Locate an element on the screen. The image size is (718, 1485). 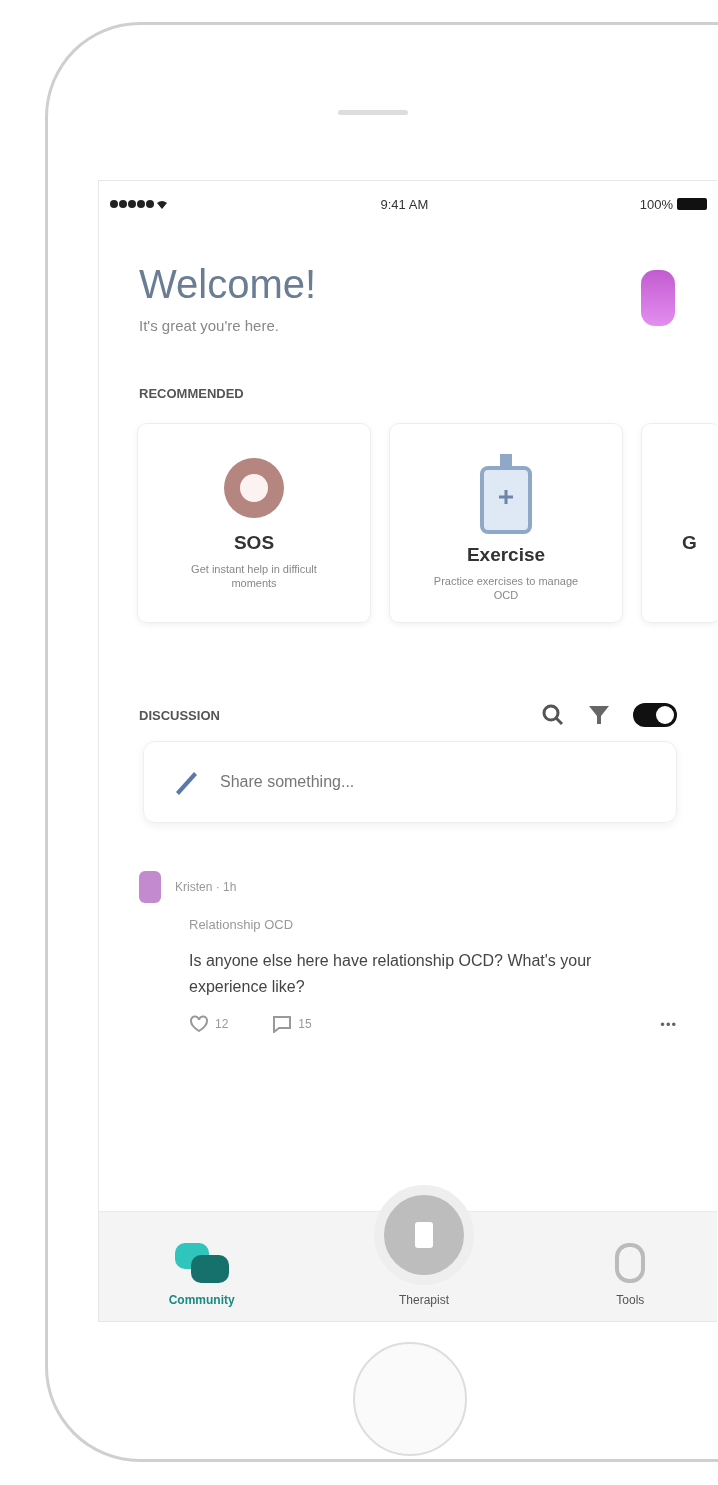
post-author: Kristen · 1h is located at coordinates (206, 887).